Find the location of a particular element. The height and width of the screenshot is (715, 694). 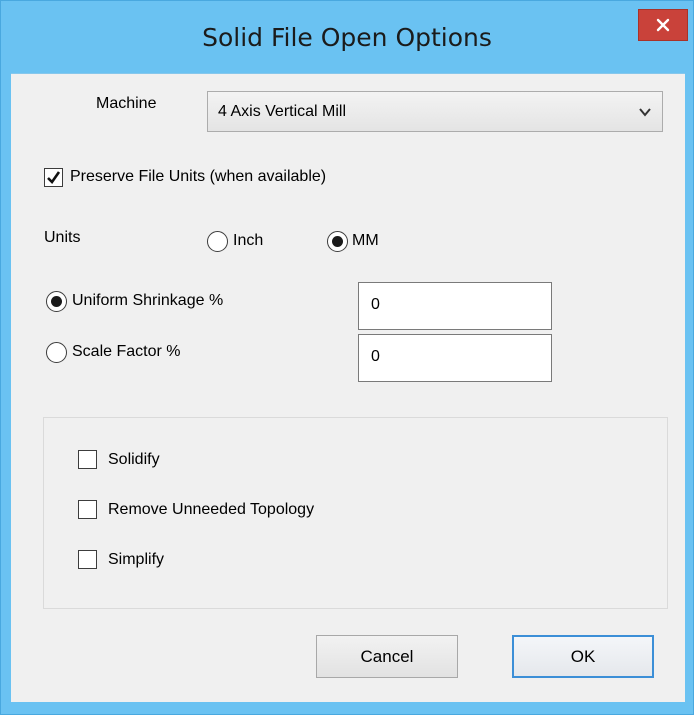

preserve-units-label: Preserve File Units (when available) is located at coordinates (198, 177).